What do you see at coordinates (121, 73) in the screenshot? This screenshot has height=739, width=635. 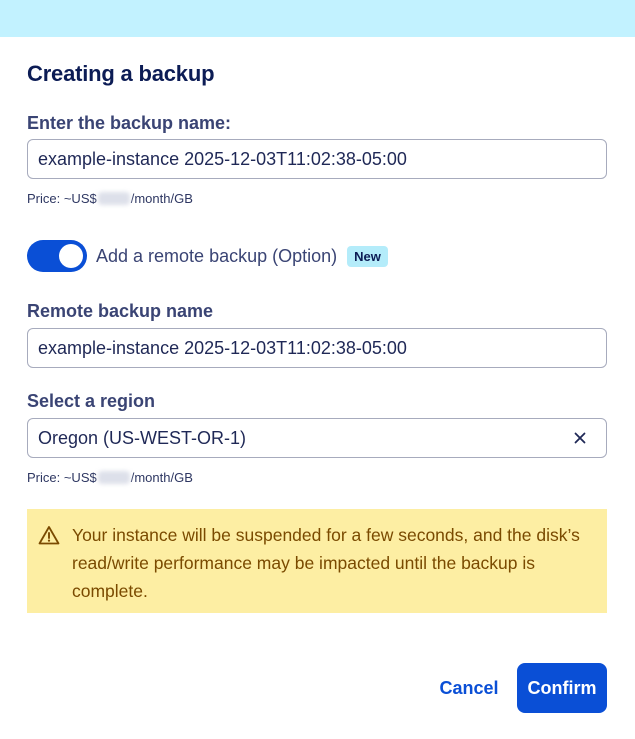 I see `dialog-title: Creating a backup` at bounding box center [121, 73].